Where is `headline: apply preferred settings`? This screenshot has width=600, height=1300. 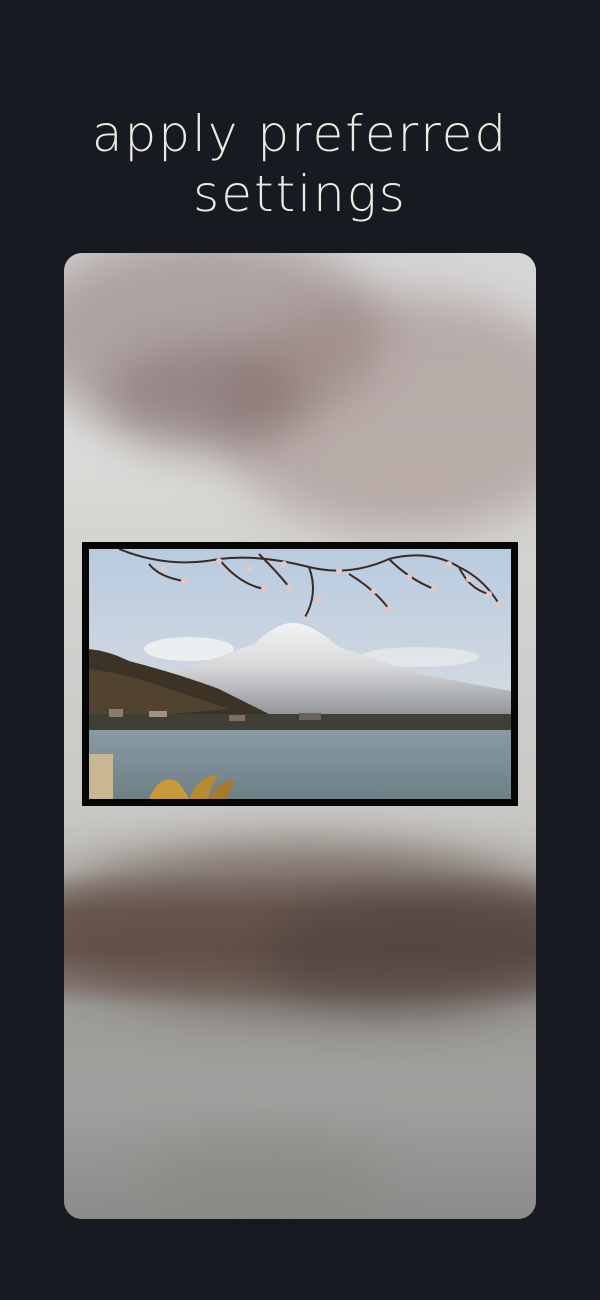
headline: apply preferred settings is located at coordinates (300, 164).